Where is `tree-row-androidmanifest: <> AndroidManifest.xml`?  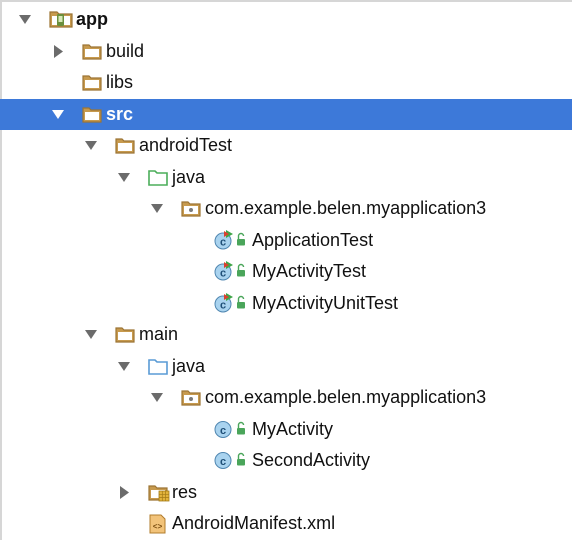
tree-row-androidmanifest: <> AndroidManifest.xml is located at coordinates (286, 523).